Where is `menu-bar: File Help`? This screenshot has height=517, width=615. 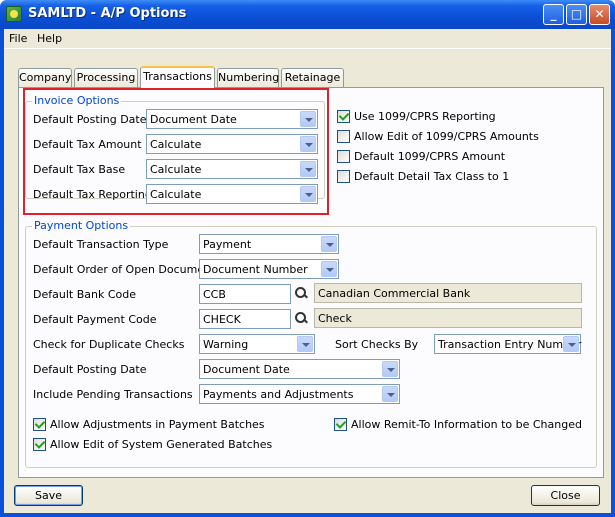
menu-bar: File Help is located at coordinates (307, 39).